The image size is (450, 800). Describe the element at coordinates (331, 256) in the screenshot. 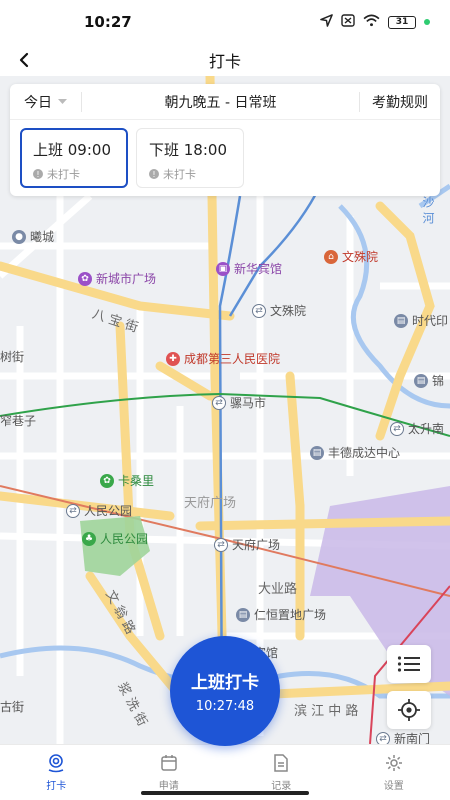

I see `temple-icon: ⌂` at that location.